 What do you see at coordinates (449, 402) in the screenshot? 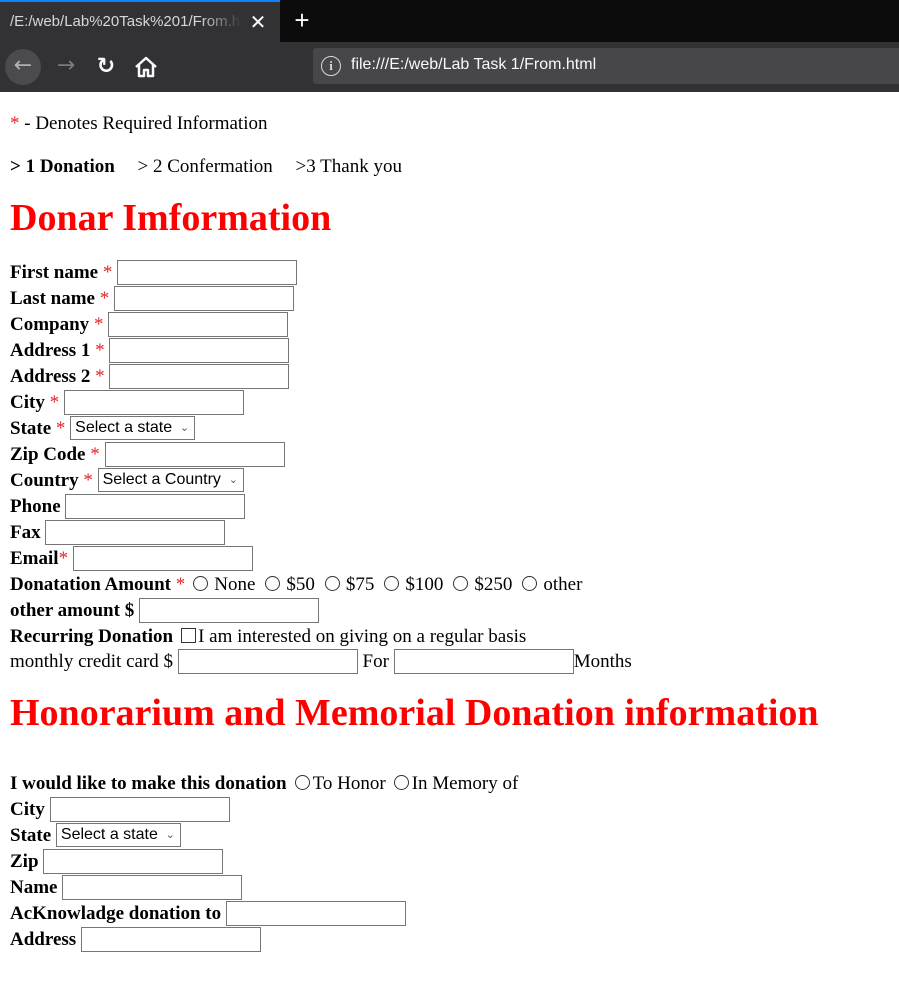
I see `city-row: City *` at bounding box center [449, 402].